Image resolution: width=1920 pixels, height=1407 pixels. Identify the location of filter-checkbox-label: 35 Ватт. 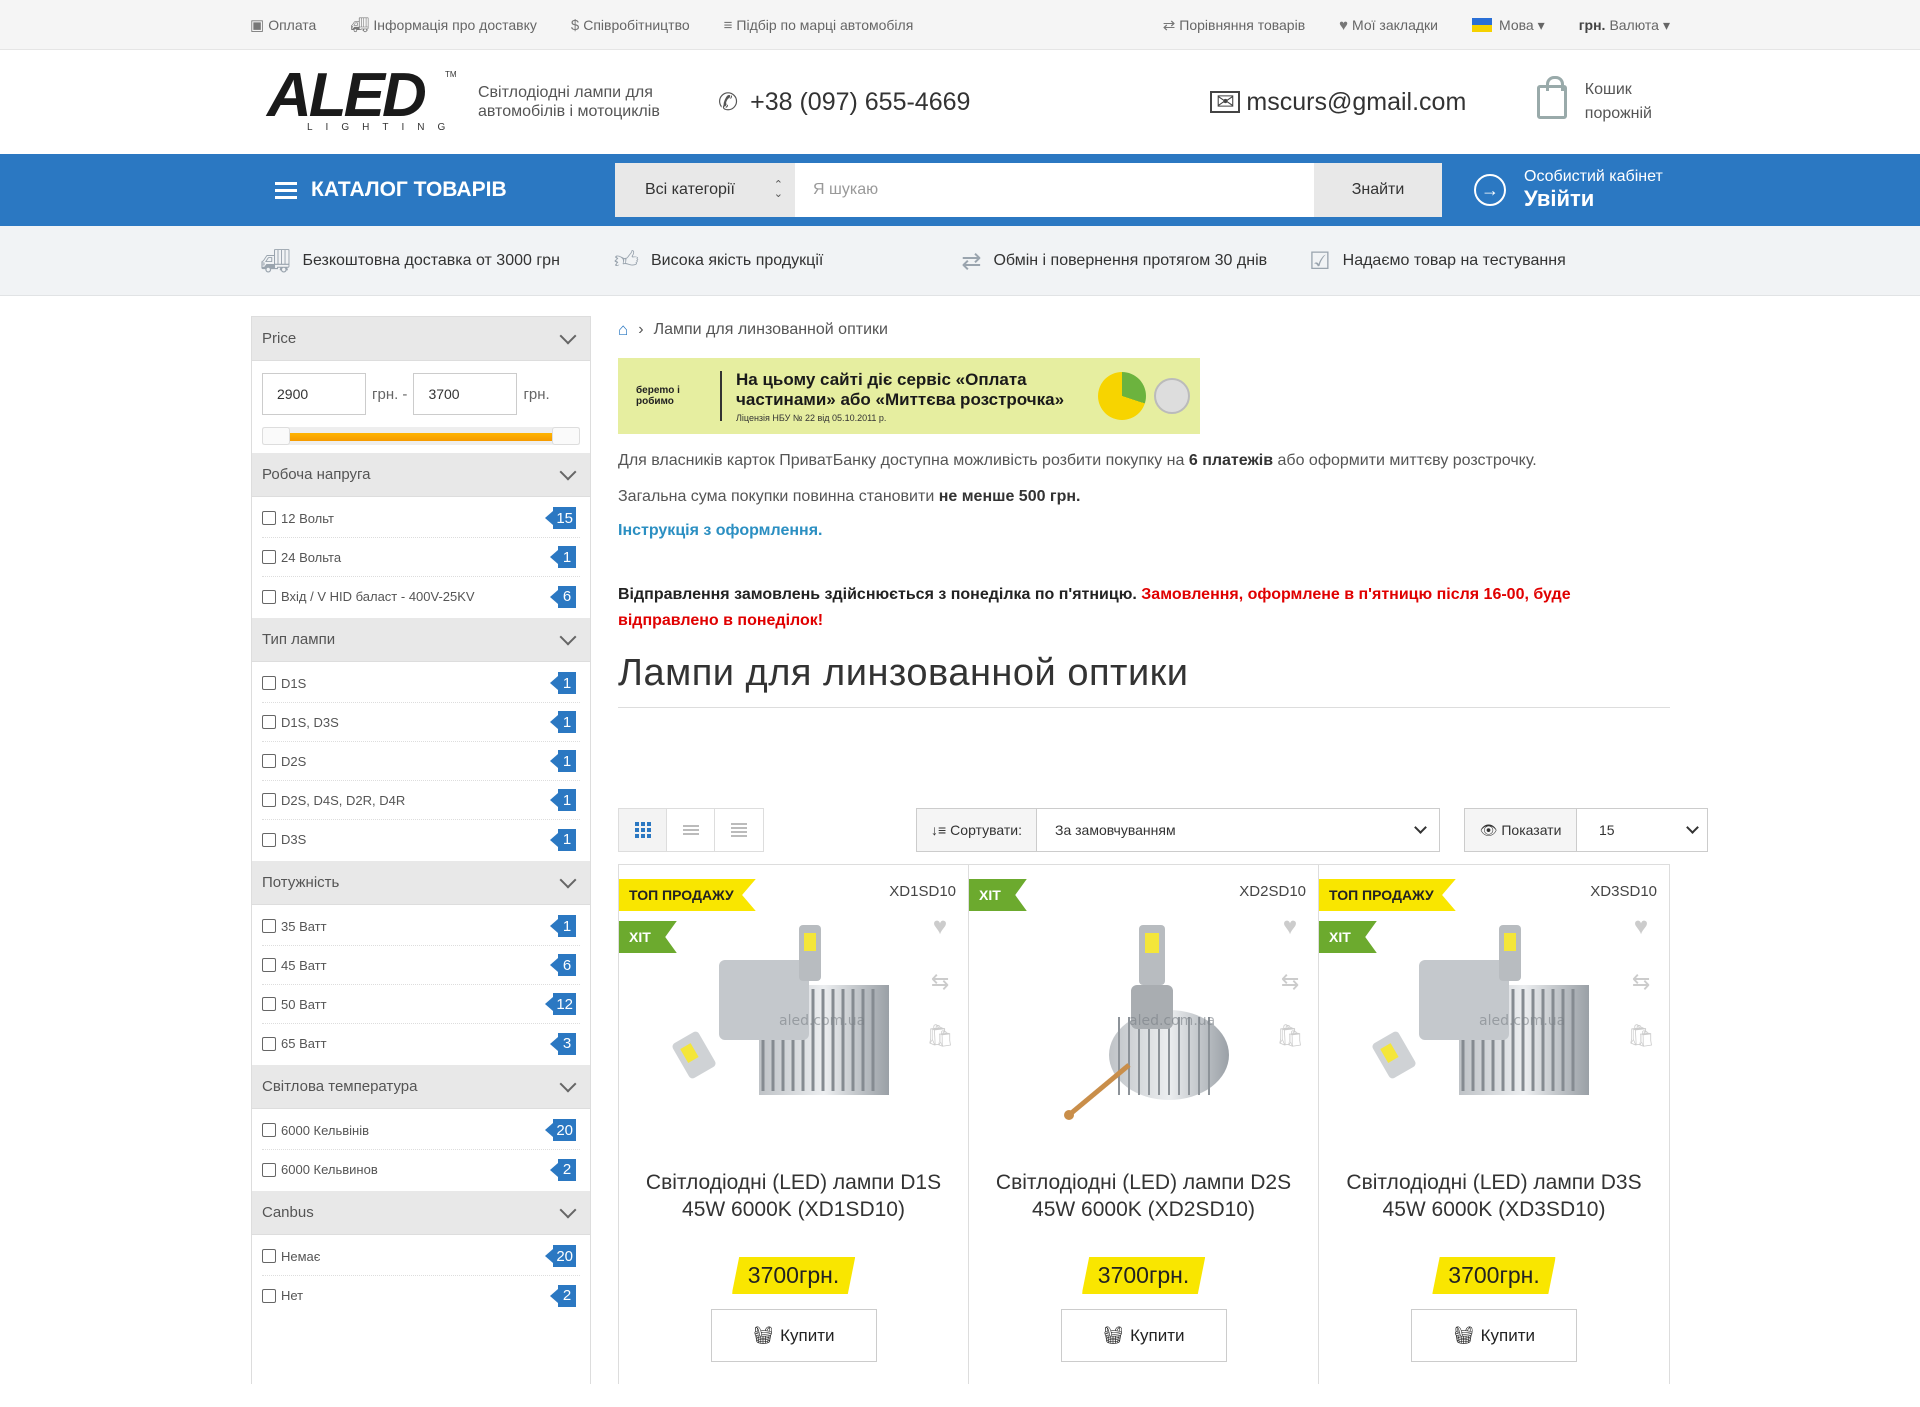
(294, 926).